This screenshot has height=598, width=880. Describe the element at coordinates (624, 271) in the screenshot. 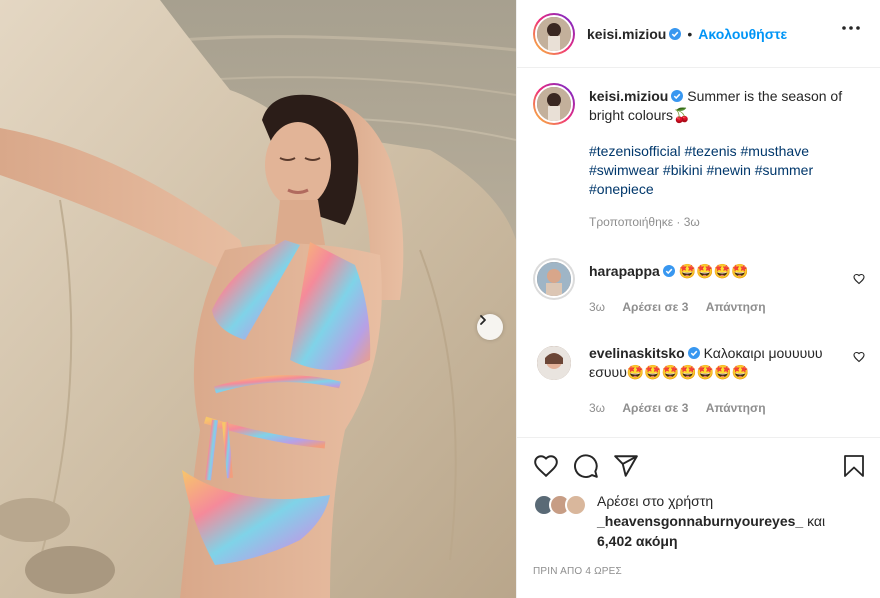

I see `commenter-username: harapappa` at that location.